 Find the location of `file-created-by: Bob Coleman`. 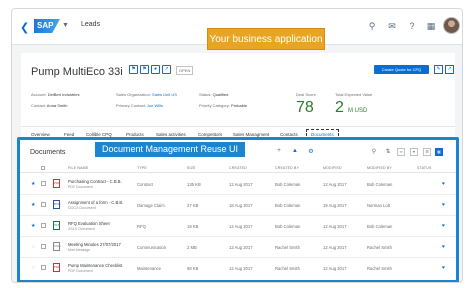

file-created-by: Bob Coleman is located at coordinates (288, 184).